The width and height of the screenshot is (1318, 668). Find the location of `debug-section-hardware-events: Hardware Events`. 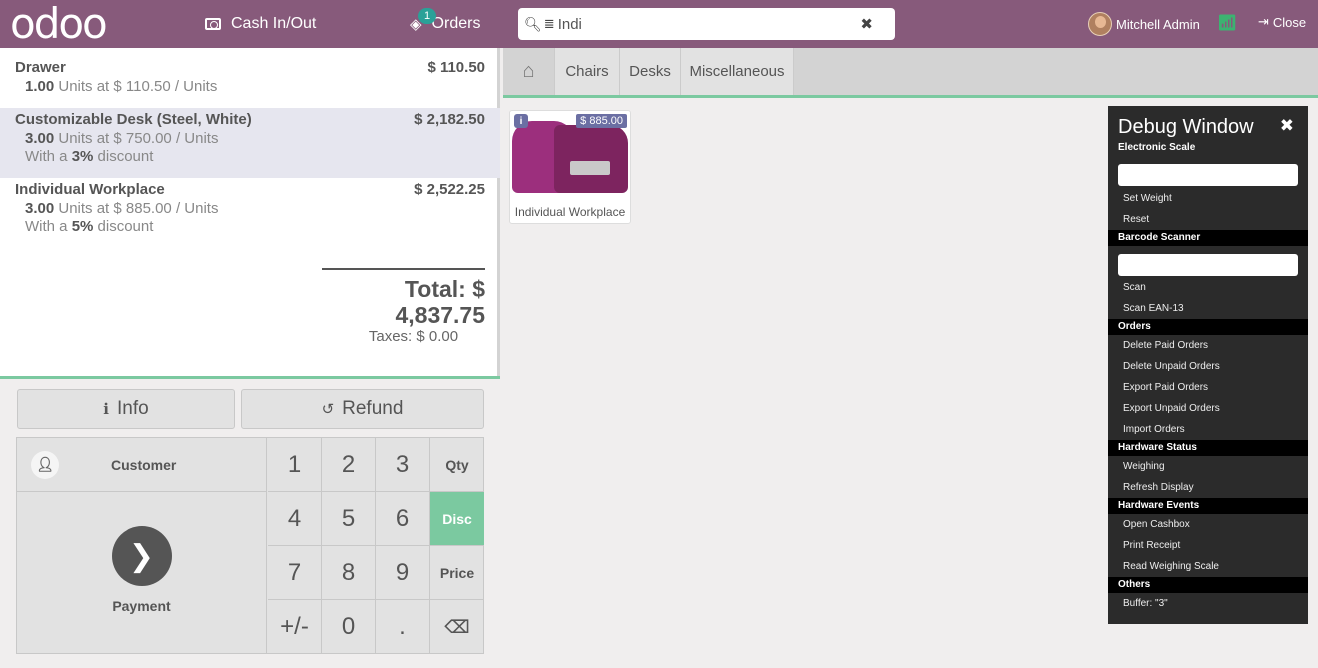

debug-section-hardware-events: Hardware Events is located at coordinates (1208, 506).